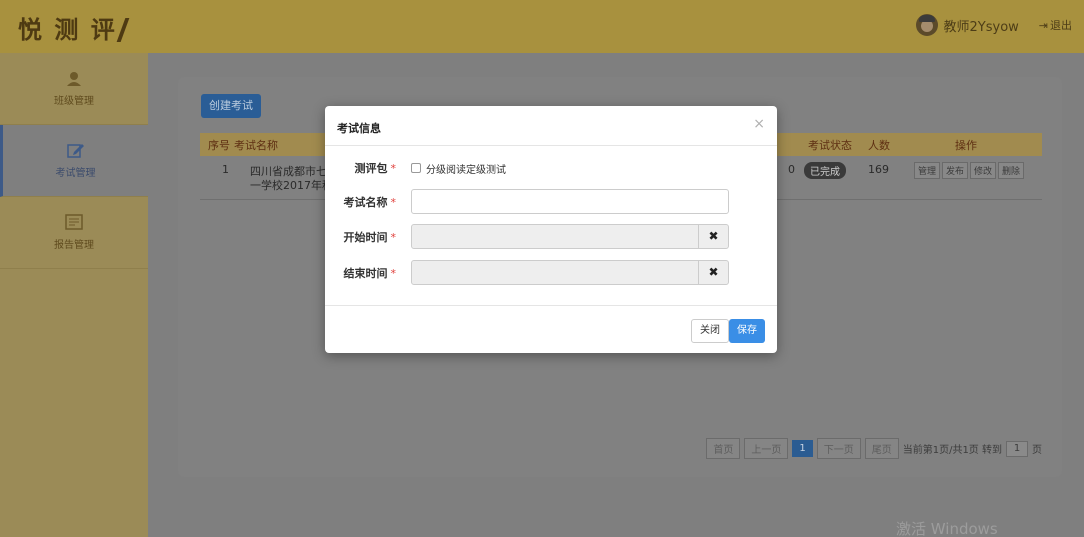 The height and width of the screenshot is (537, 1084). I want to click on sidebar-item-report: 报告管理, so click(74, 233).